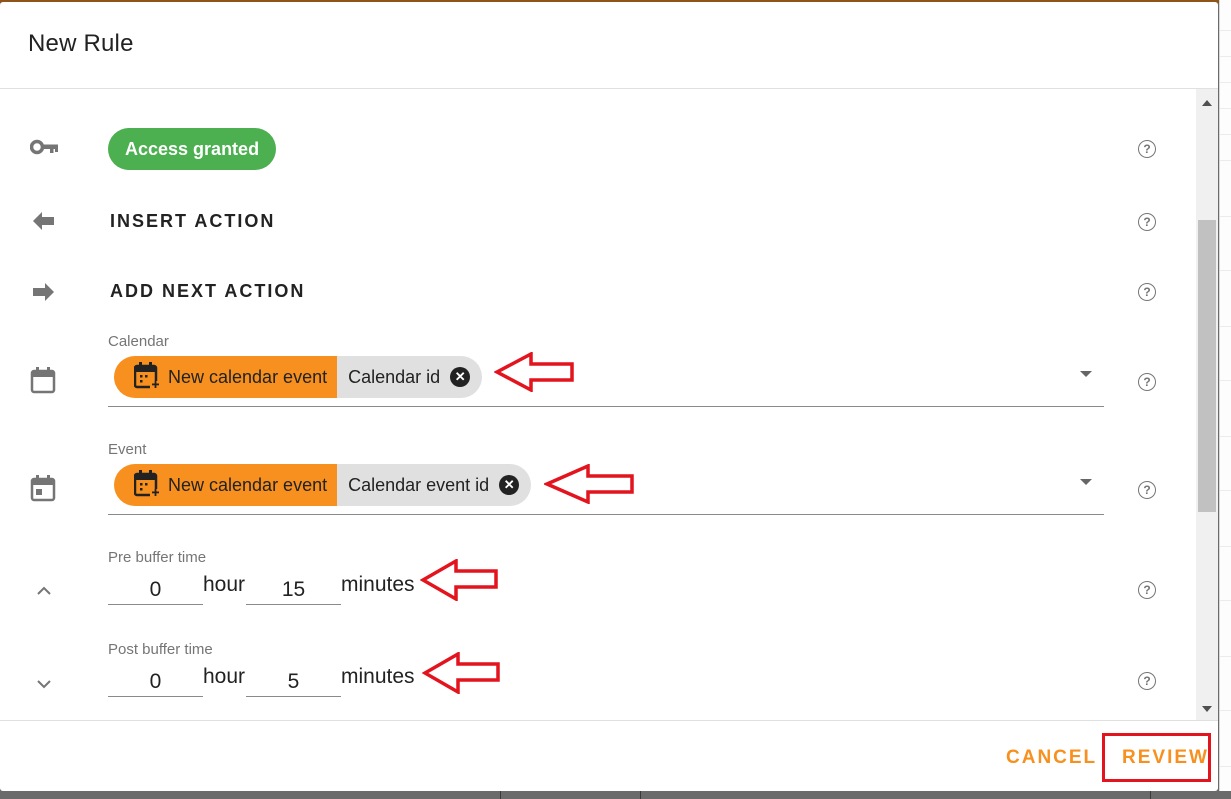  I want to click on scroll-down-arrow-icon, so click(1207, 709).